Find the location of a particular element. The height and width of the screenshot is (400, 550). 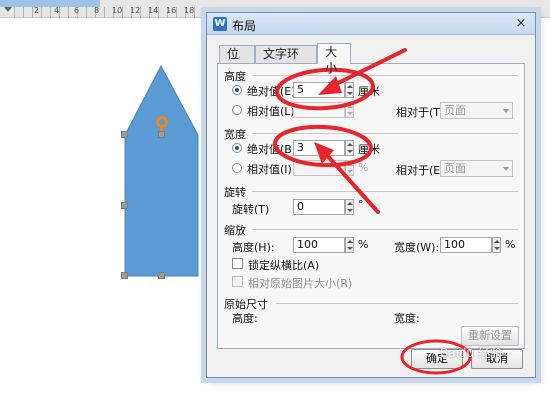

app-icon: W is located at coordinates (220, 24).